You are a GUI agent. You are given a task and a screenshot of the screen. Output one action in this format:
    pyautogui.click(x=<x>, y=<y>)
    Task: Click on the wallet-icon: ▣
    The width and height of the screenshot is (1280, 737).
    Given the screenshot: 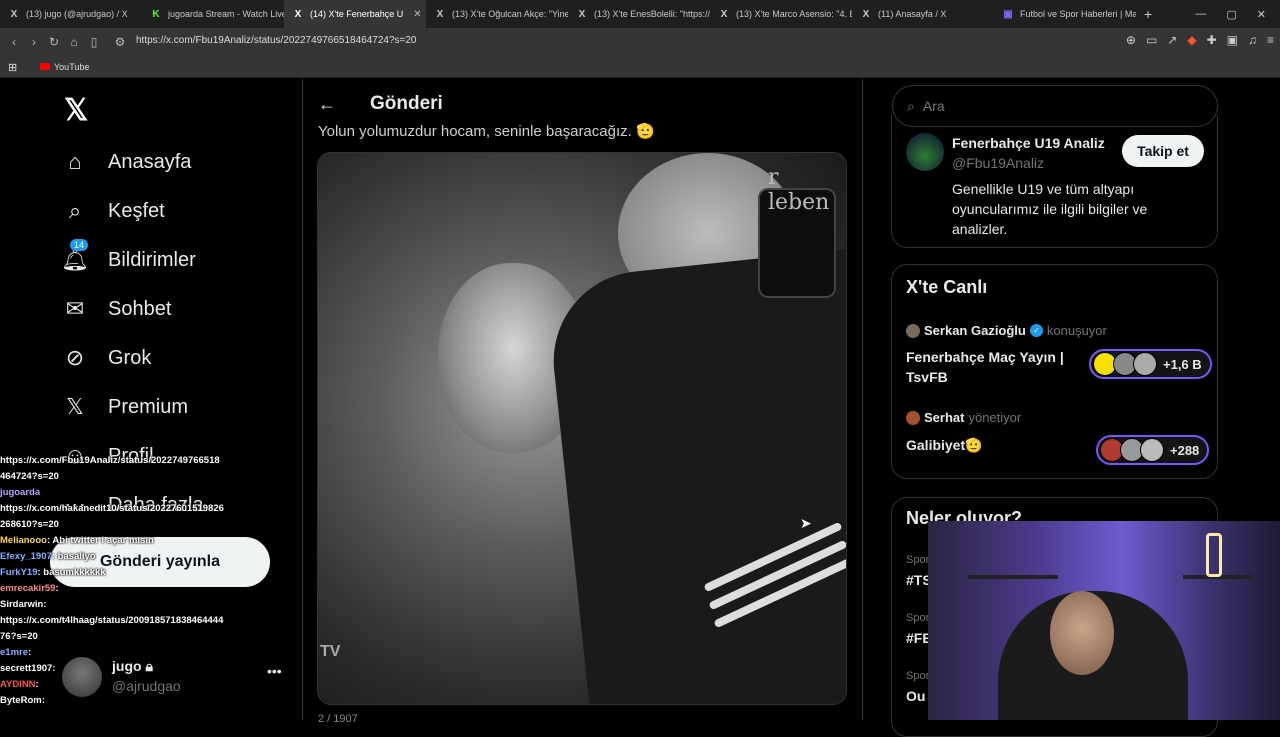 What is the action you would take?
    pyautogui.click(x=1232, y=40)
    